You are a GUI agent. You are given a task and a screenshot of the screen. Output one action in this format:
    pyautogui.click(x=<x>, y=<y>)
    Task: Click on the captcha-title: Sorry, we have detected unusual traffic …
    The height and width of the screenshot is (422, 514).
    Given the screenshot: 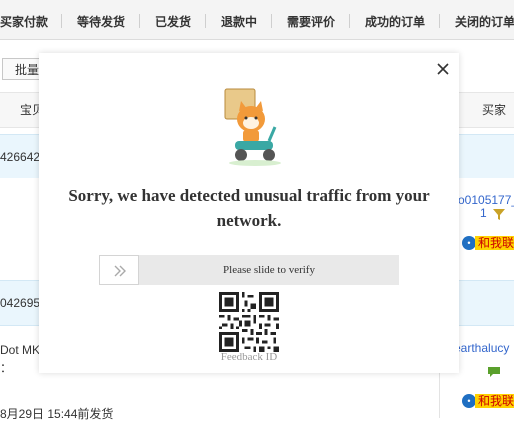 What is the action you would take?
    pyautogui.click(x=249, y=208)
    